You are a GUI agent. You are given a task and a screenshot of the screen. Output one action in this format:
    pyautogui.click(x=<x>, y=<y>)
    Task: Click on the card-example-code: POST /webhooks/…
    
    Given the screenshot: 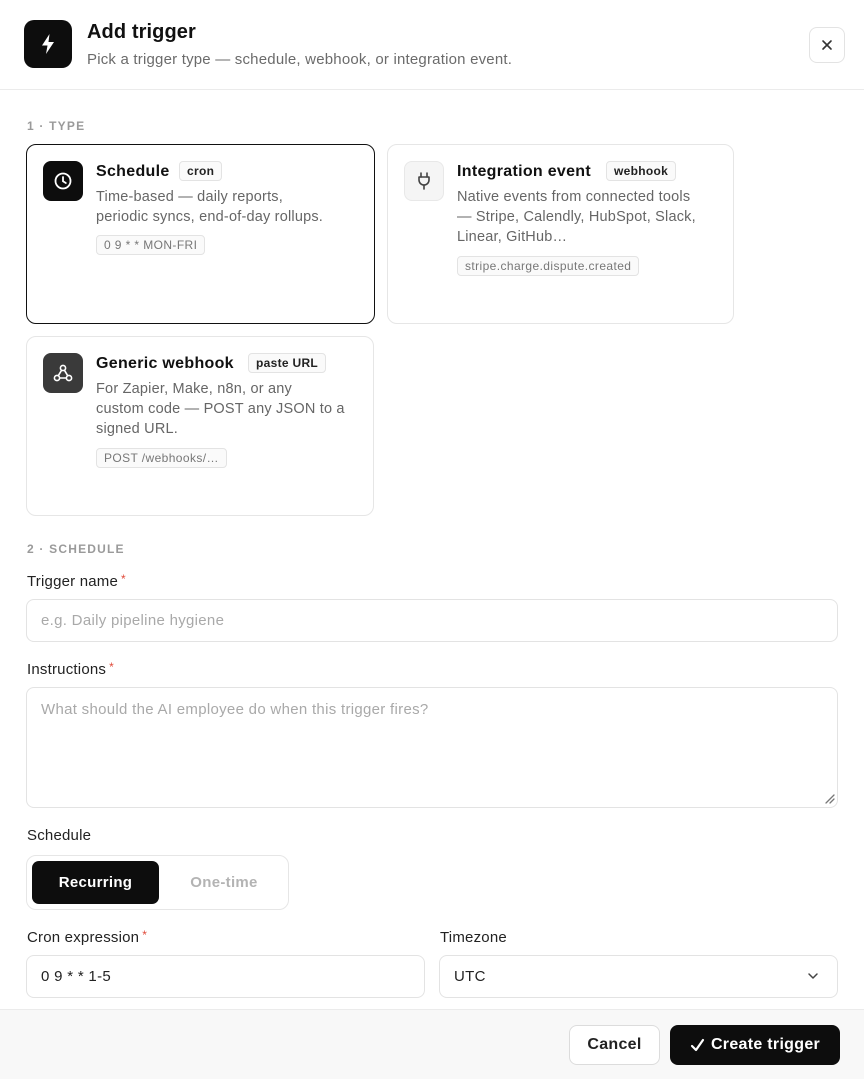 What is the action you would take?
    pyautogui.click(x=161, y=458)
    